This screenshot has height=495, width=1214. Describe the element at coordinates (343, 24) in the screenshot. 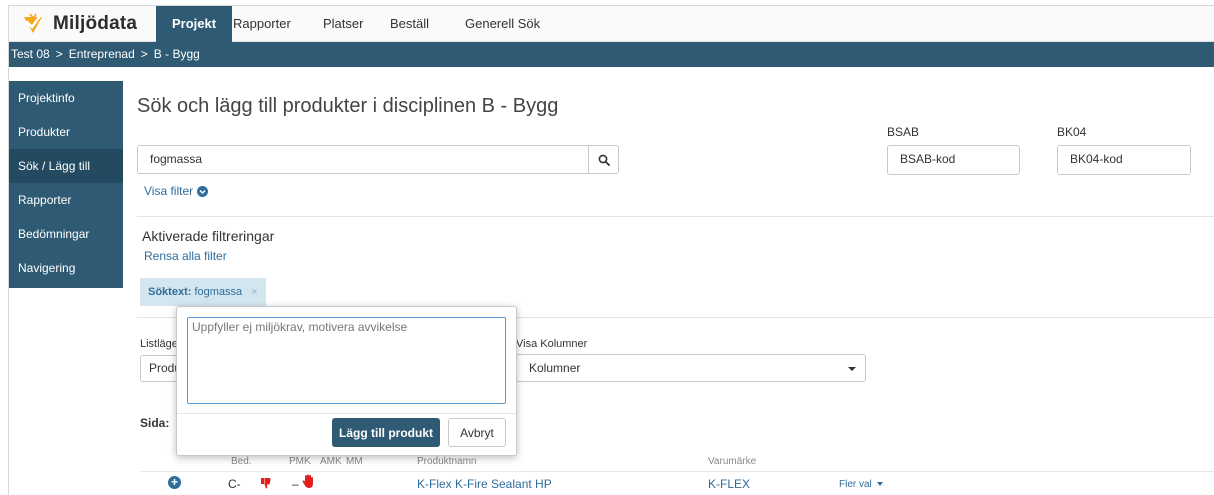

I see `nav-platser: Platser` at that location.